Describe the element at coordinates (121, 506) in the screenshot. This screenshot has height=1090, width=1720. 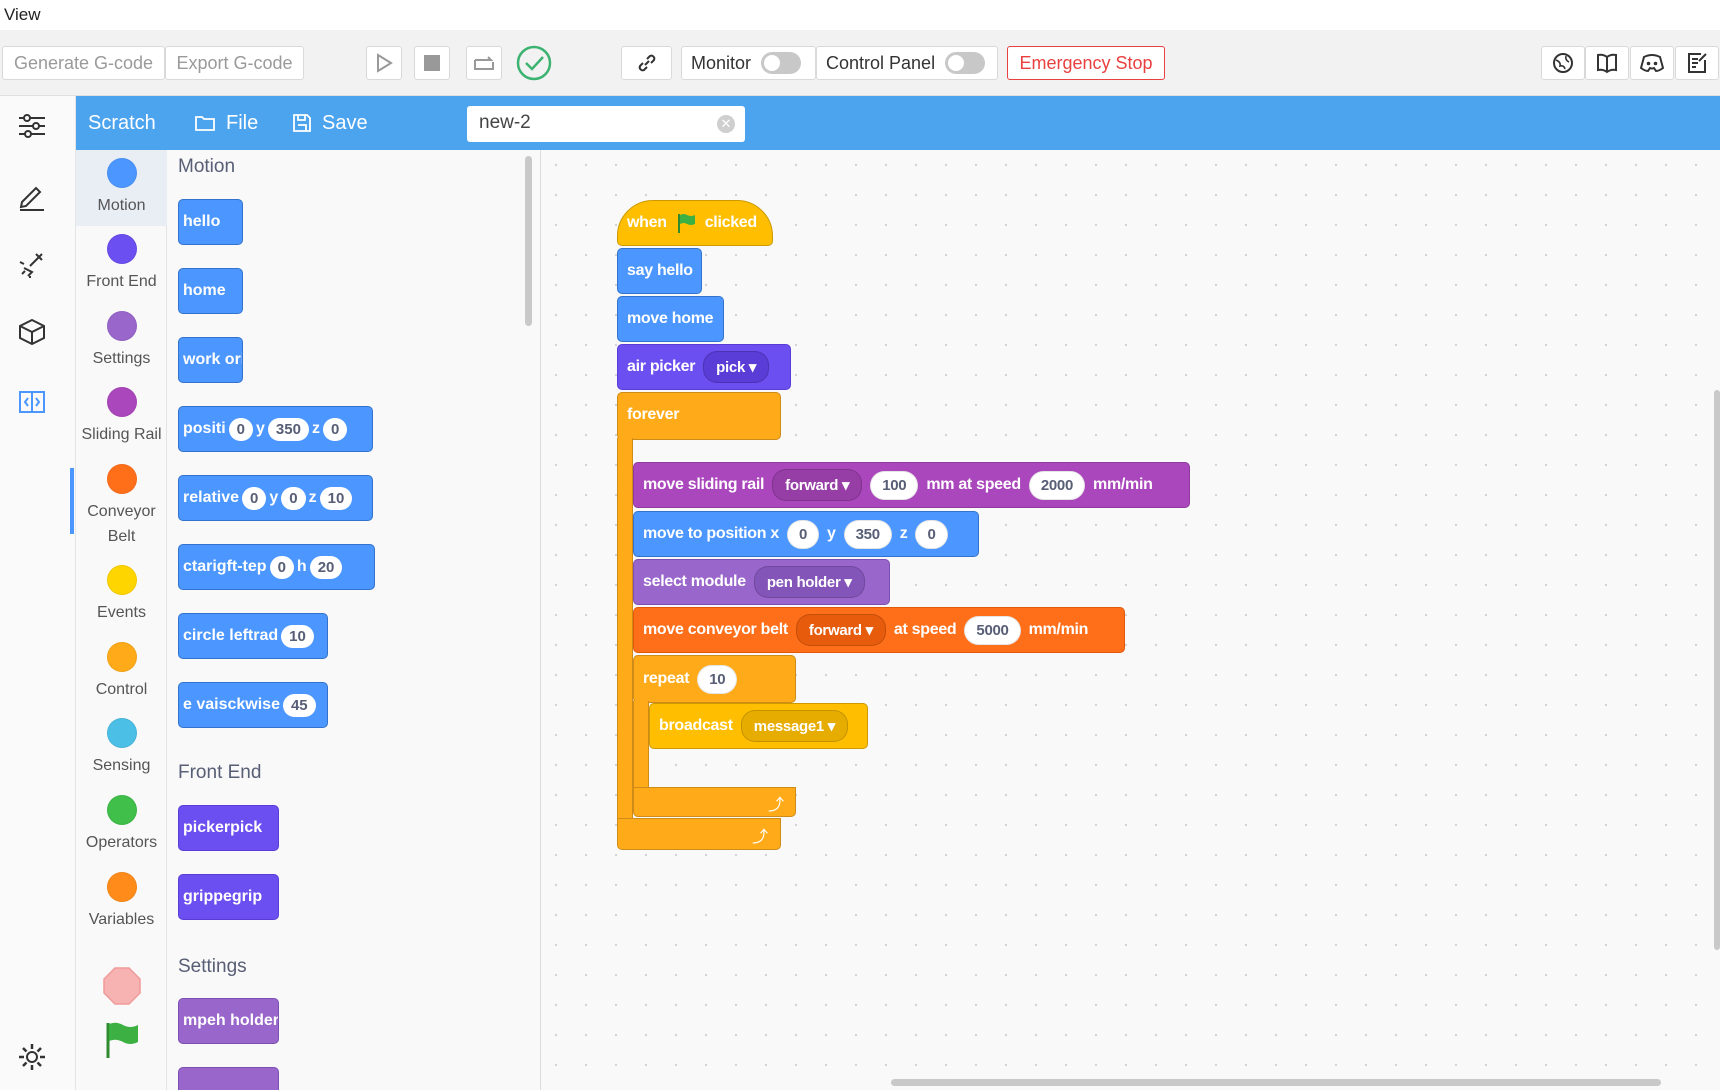
I see `category-conveyor-belt: Conveyor Belt` at that location.